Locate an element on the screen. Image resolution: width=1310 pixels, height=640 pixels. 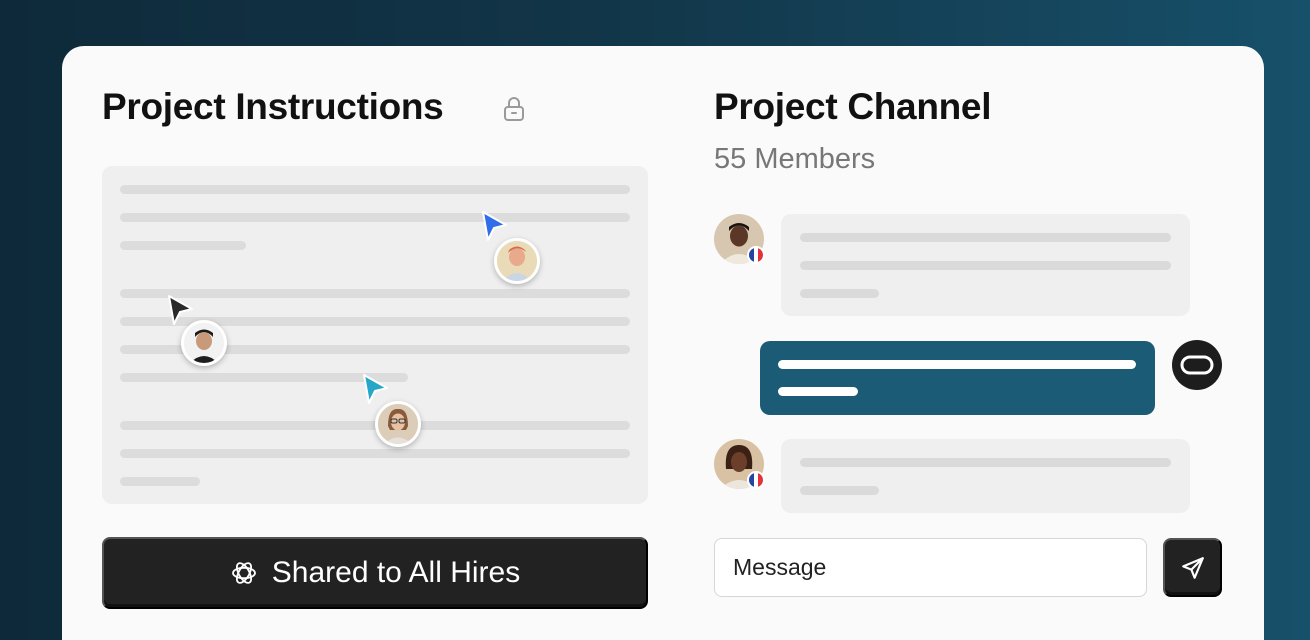
outgoing-message is located at coordinates (957, 378).